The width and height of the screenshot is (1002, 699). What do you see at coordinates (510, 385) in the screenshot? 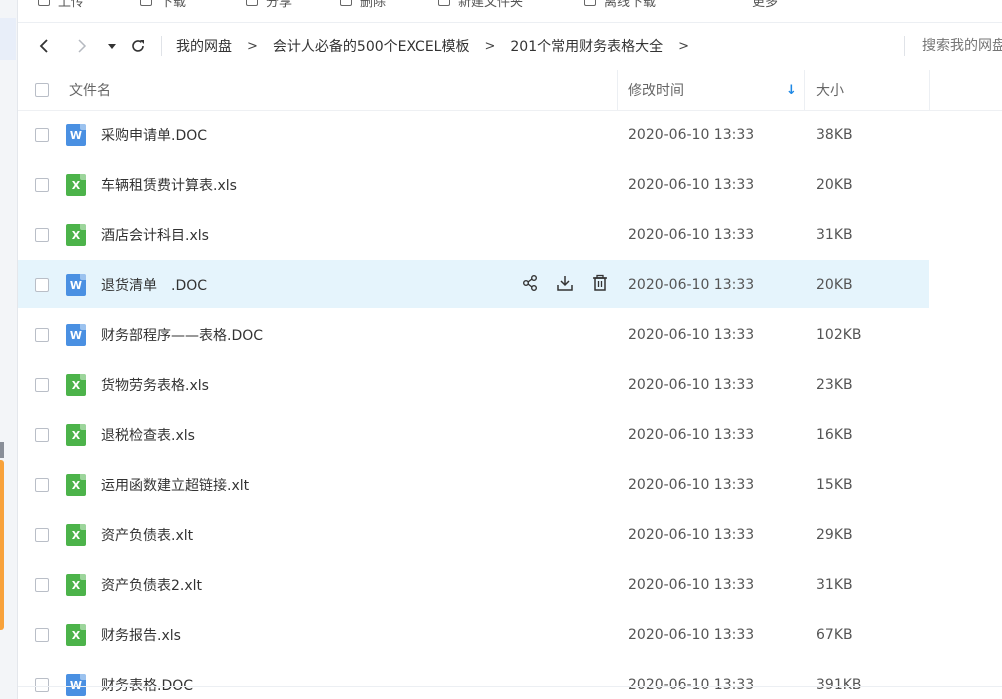
I see `file-row: X 货物劳务表格.xls 2020-06-10 13:33 23KB` at bounding box center [510, 385].